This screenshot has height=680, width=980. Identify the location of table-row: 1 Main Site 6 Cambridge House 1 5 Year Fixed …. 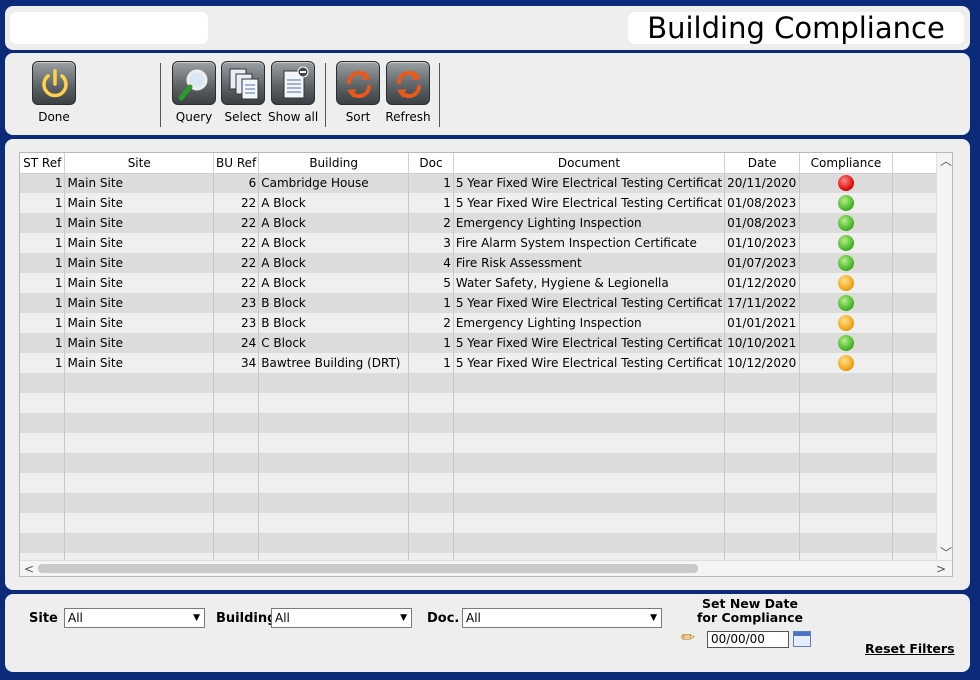
(486, 183).